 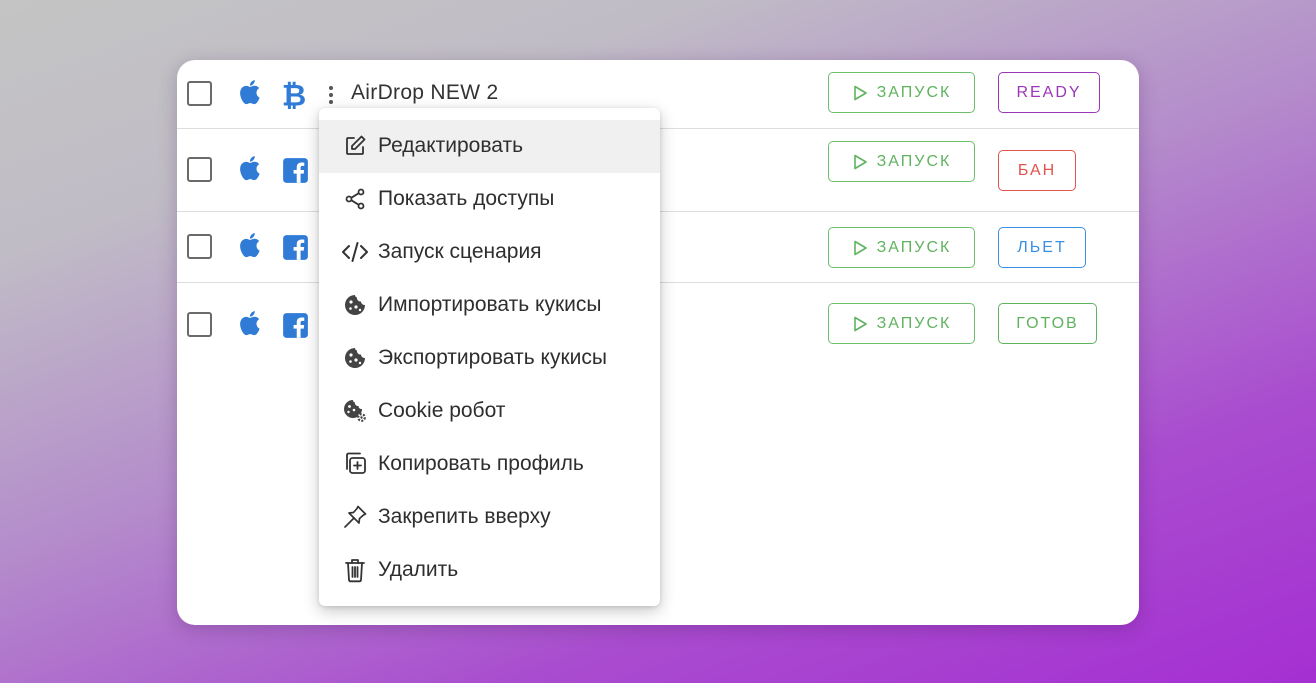 What do you see at coordinates (460, 252) in the screenshot?
I see `menu-item-label: Запуск сценария` at bounding box center [460, 252].